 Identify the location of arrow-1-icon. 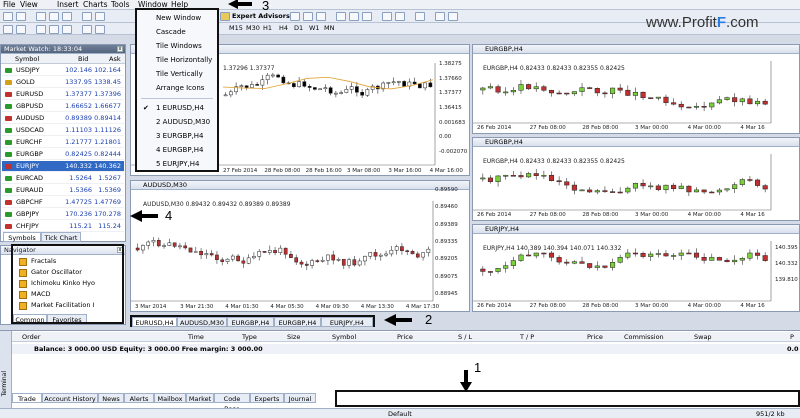
(466, 381).